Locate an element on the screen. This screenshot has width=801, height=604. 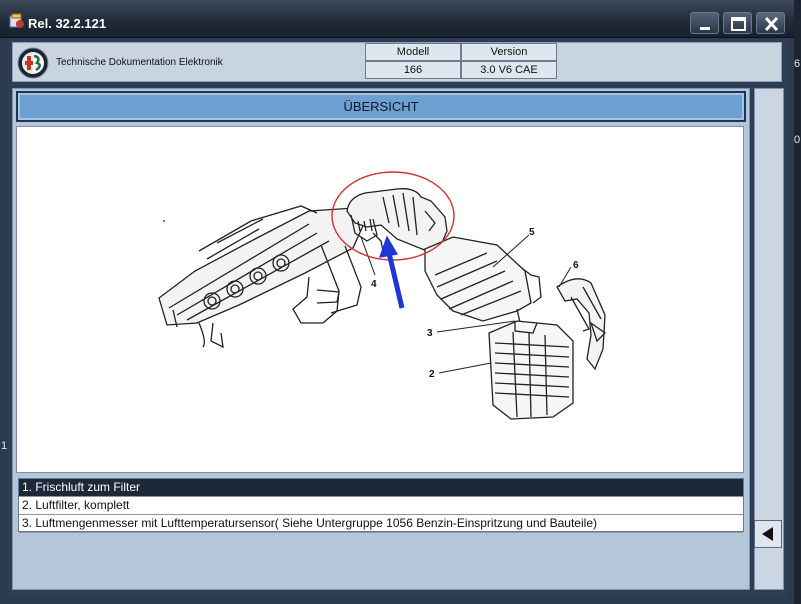
callout-6: 6 is located at coordinates (576, 265).